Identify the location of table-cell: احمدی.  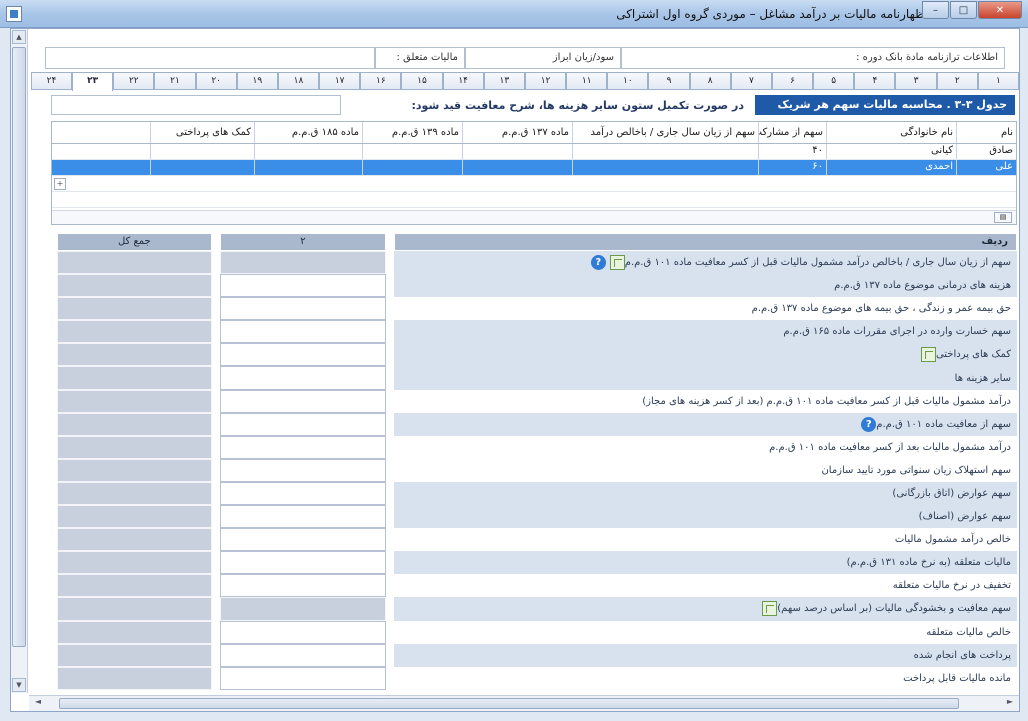
(891, 167).